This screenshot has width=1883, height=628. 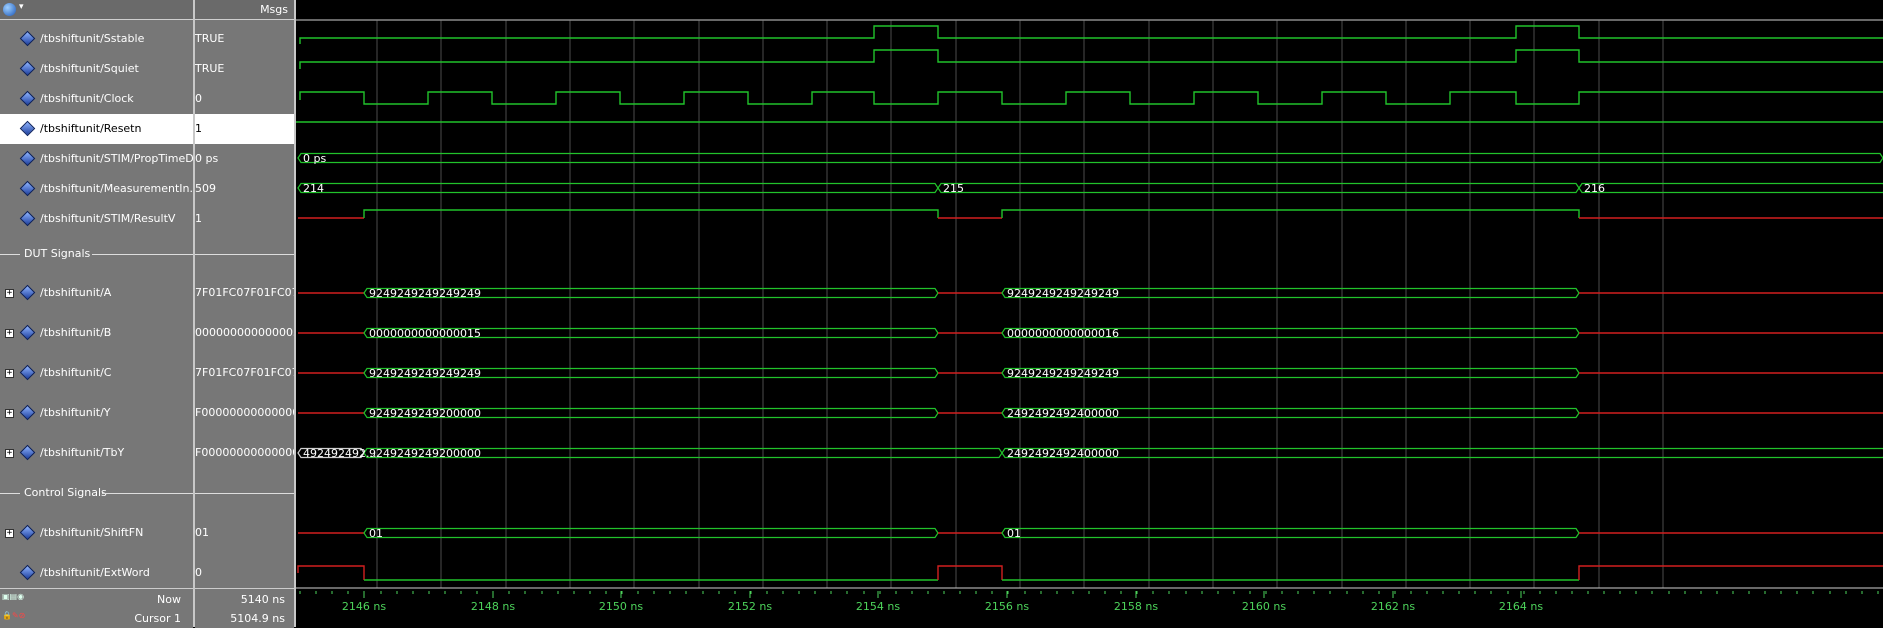 What do you see at coordinates (1063, 293) in the screenshot?
I see `bus-a-2-label: 9249249249249249` at bounding box center [1063, 293].